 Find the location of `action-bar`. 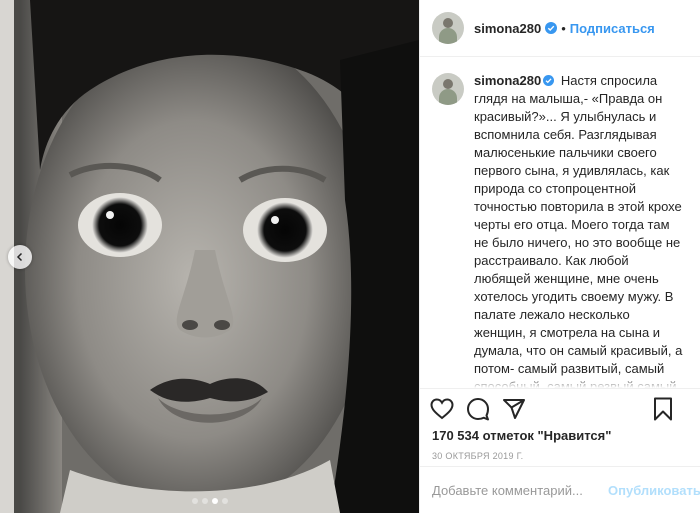

action-bar is located at coordinates (560, 408).